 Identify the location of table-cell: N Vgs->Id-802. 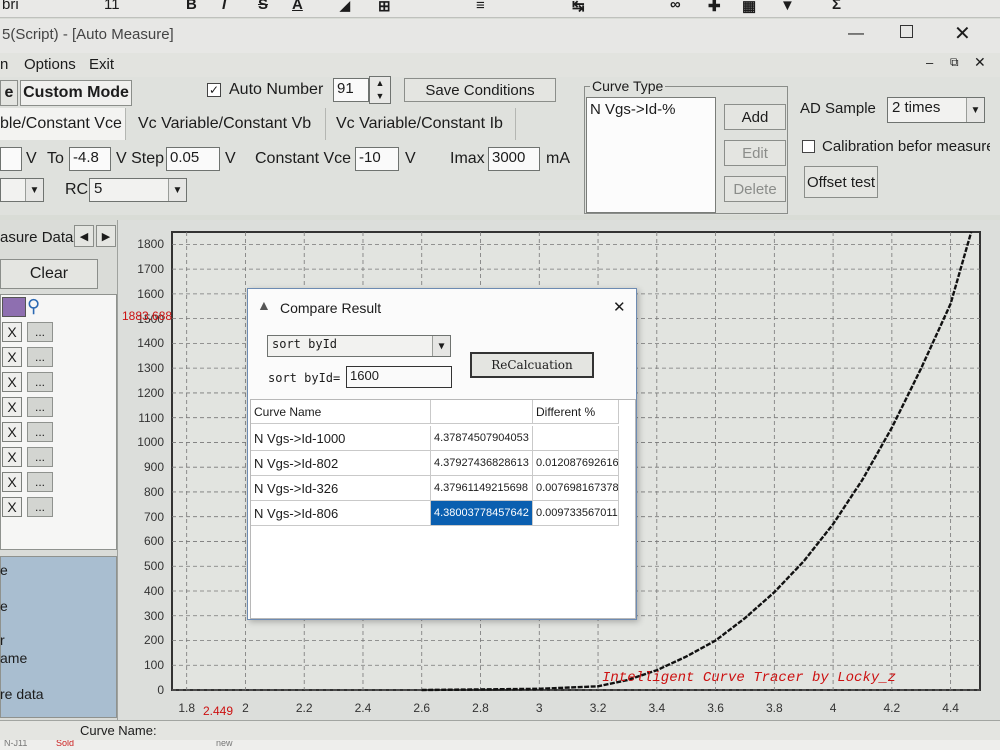
(341, 463).